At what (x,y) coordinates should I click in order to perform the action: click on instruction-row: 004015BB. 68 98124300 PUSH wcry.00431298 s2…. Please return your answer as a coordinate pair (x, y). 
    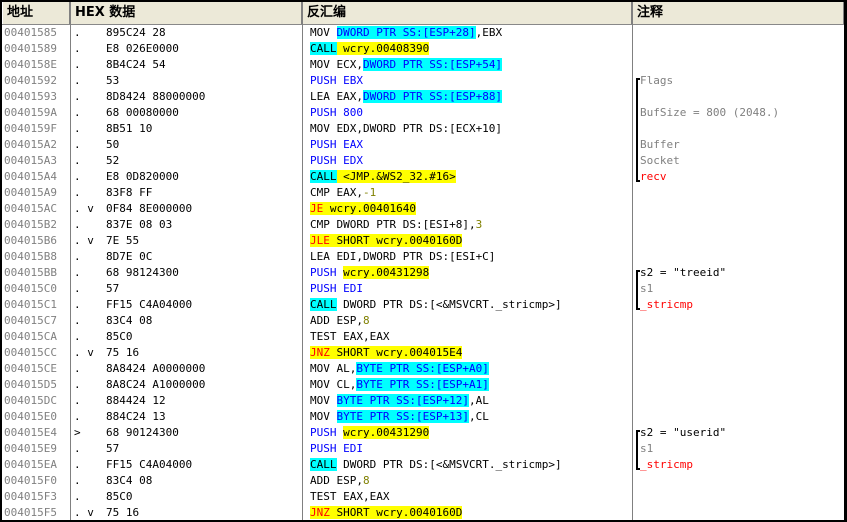
    Looking at the image, I should click on (423, 273).